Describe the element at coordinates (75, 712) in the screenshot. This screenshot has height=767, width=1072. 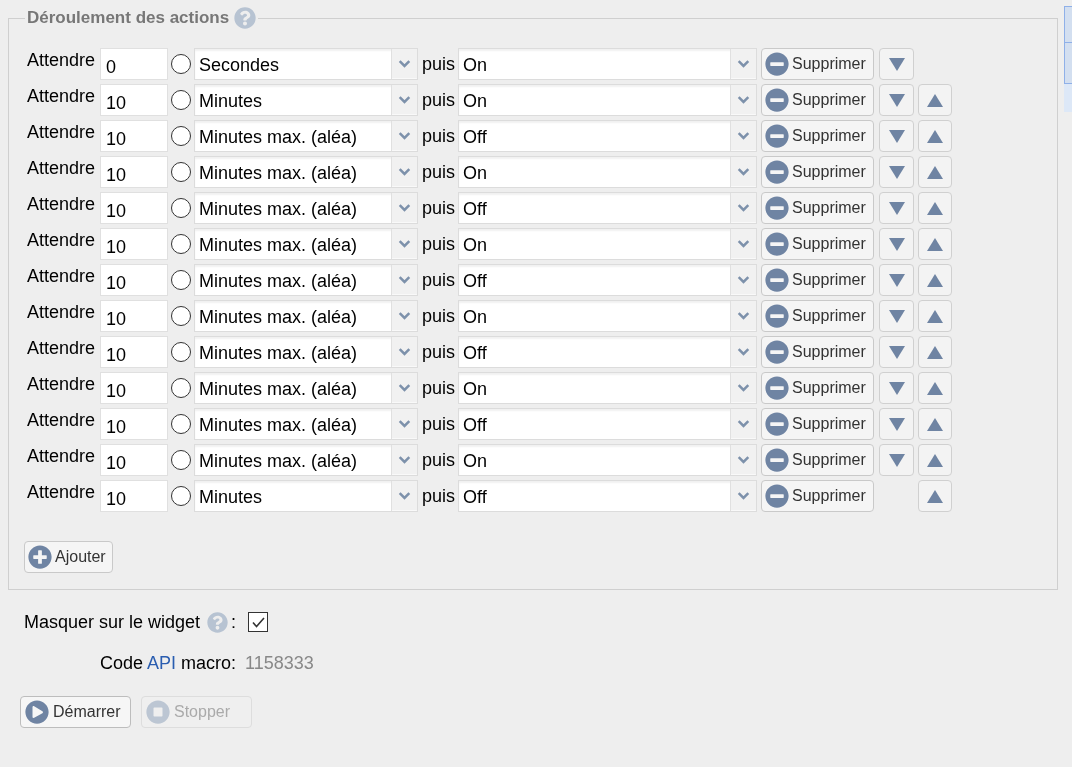
I see `start-button: Démarrer` at that location.